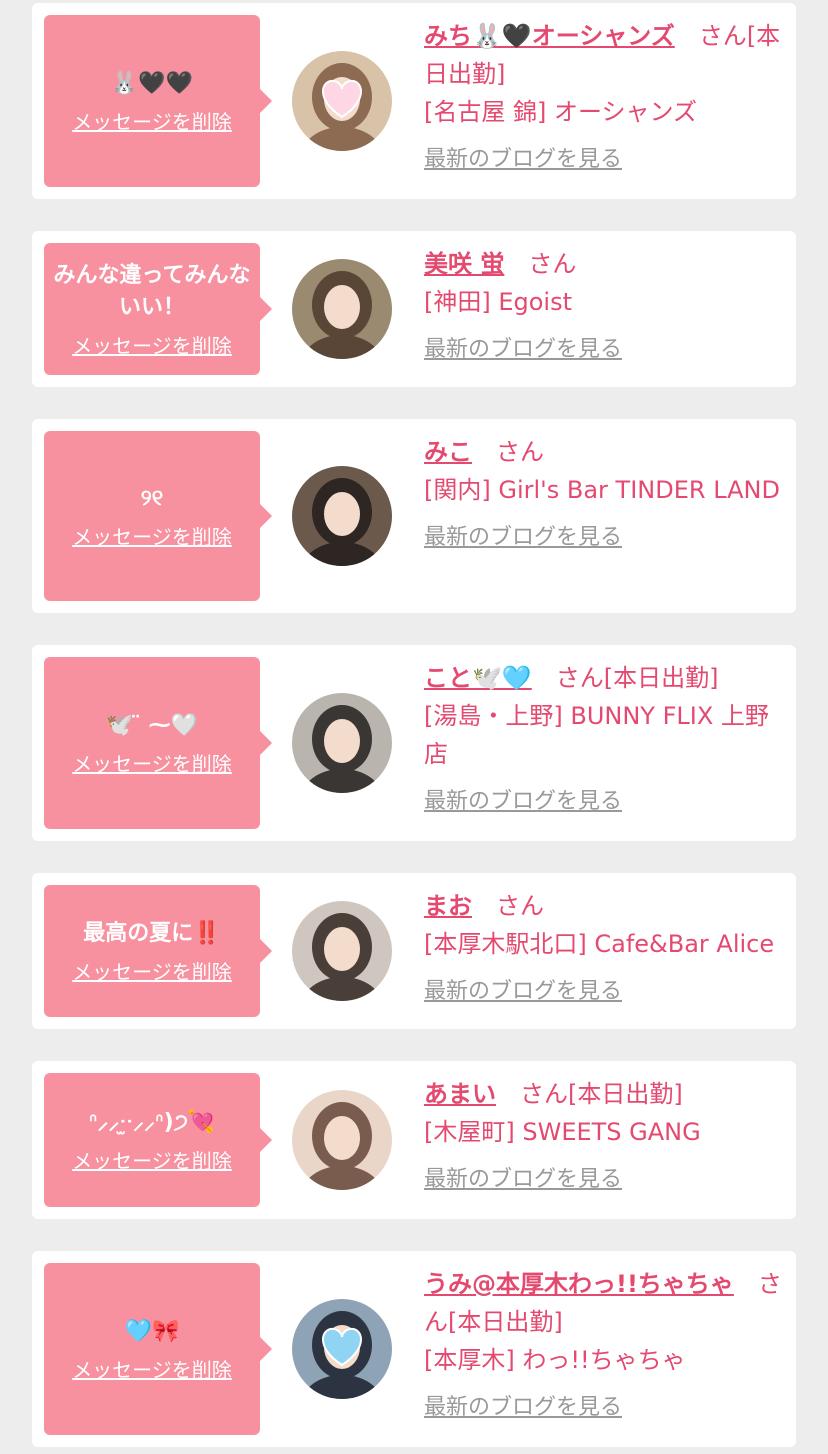  I want to click on message-bubble: みんな違ってみんないい！ メッセージを削除, so click(158, 309).